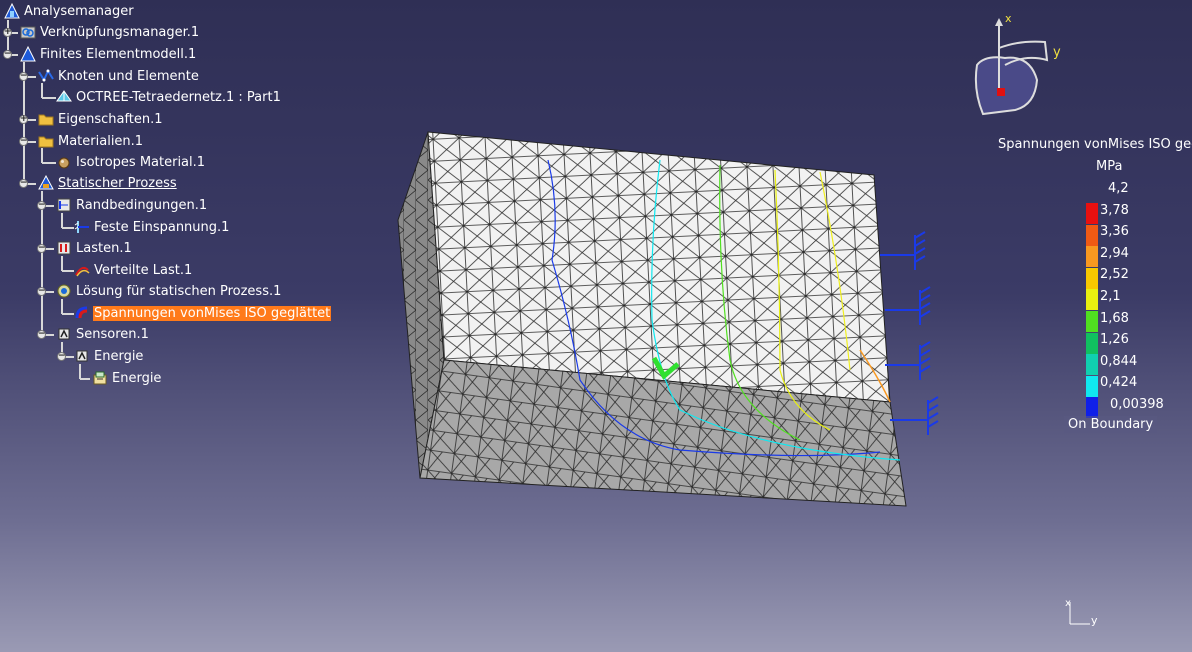 This screenshot has height=652, width=1192. What do you see at coordinates (1114, 275) in the screenshot?
I see `legend-value: 2,52` at bounding box center [1114, 275].